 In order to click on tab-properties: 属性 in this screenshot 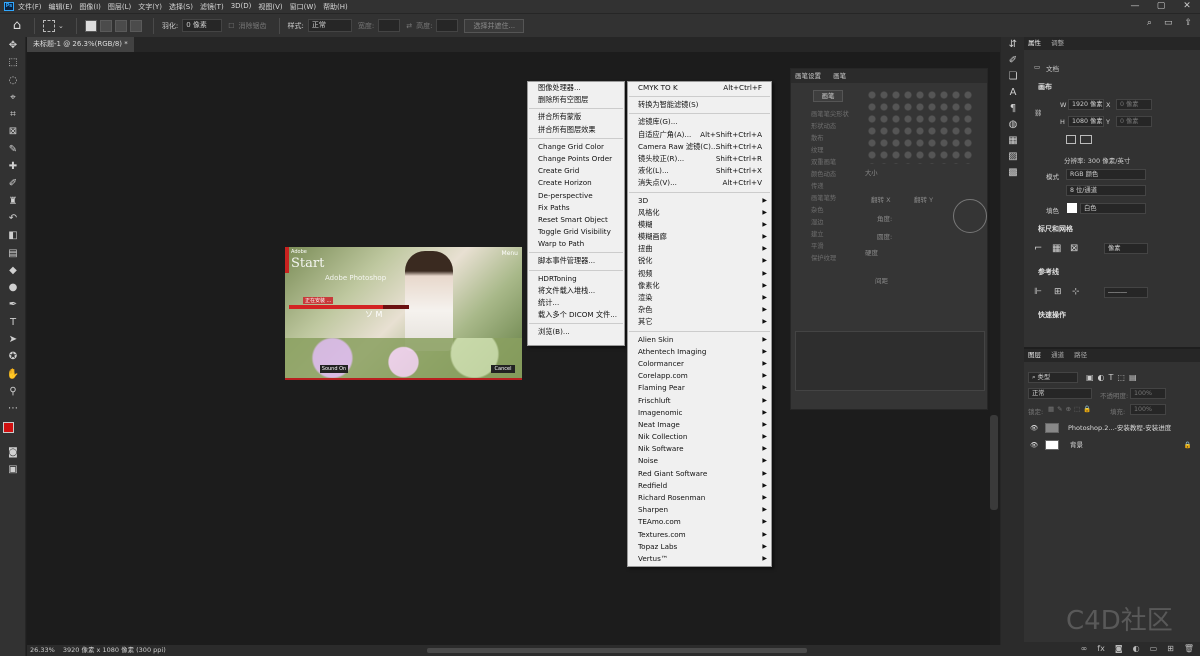, I will do `click(1034, 43)`.